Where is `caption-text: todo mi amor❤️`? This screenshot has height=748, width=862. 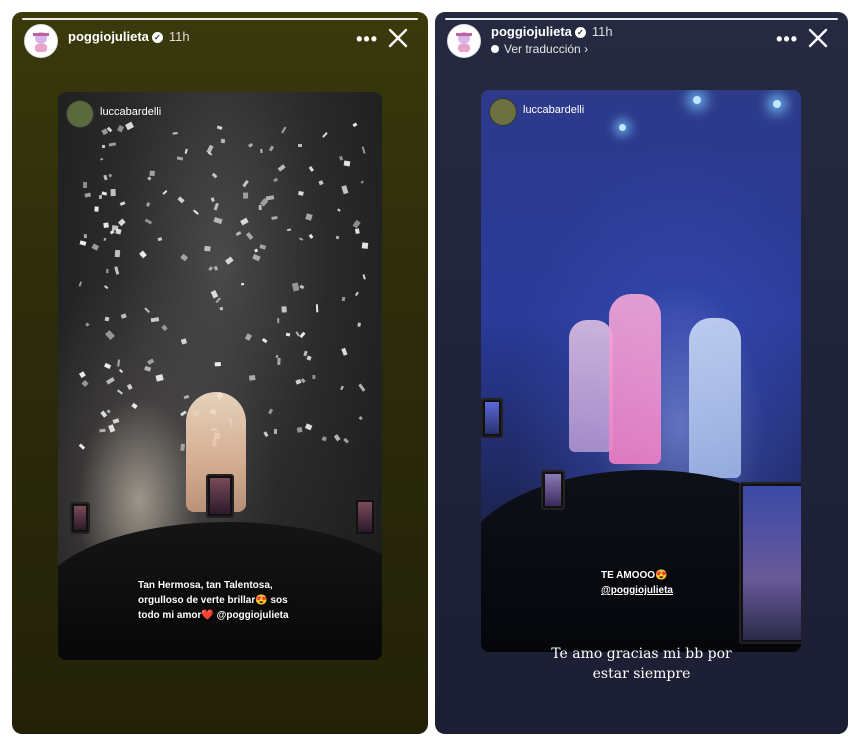 caption-text: todo mi amor❤️ is located at coordinates (176, 615).